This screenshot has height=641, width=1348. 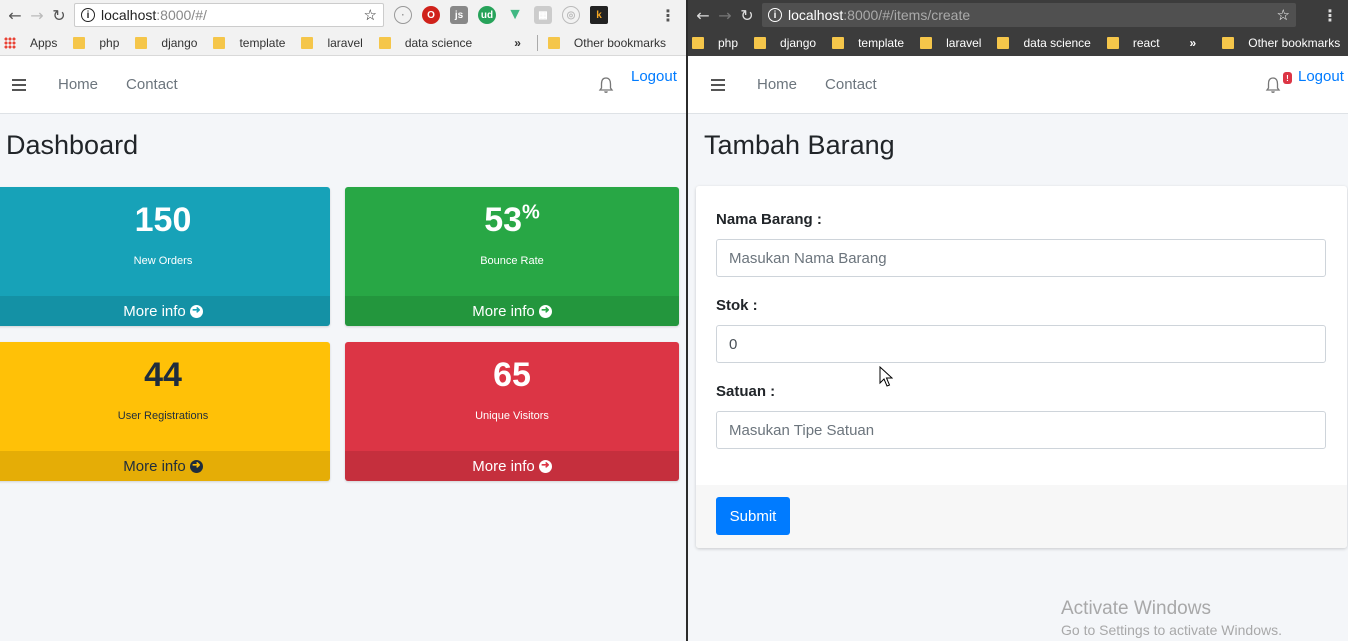 What do you see at coordinates (1021, 258) in the screenshot?
I see `nama-barang-input` at bounding box center [1021, 258].